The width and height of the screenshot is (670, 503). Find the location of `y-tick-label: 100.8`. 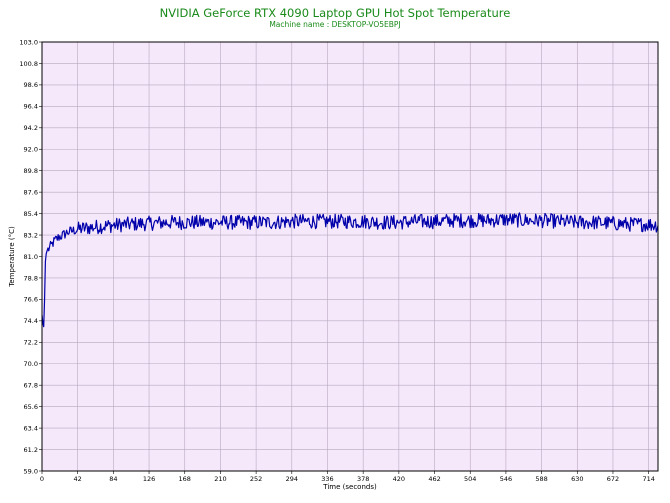

y-tick-label: 100.8 is located at coordinates (28, 64).